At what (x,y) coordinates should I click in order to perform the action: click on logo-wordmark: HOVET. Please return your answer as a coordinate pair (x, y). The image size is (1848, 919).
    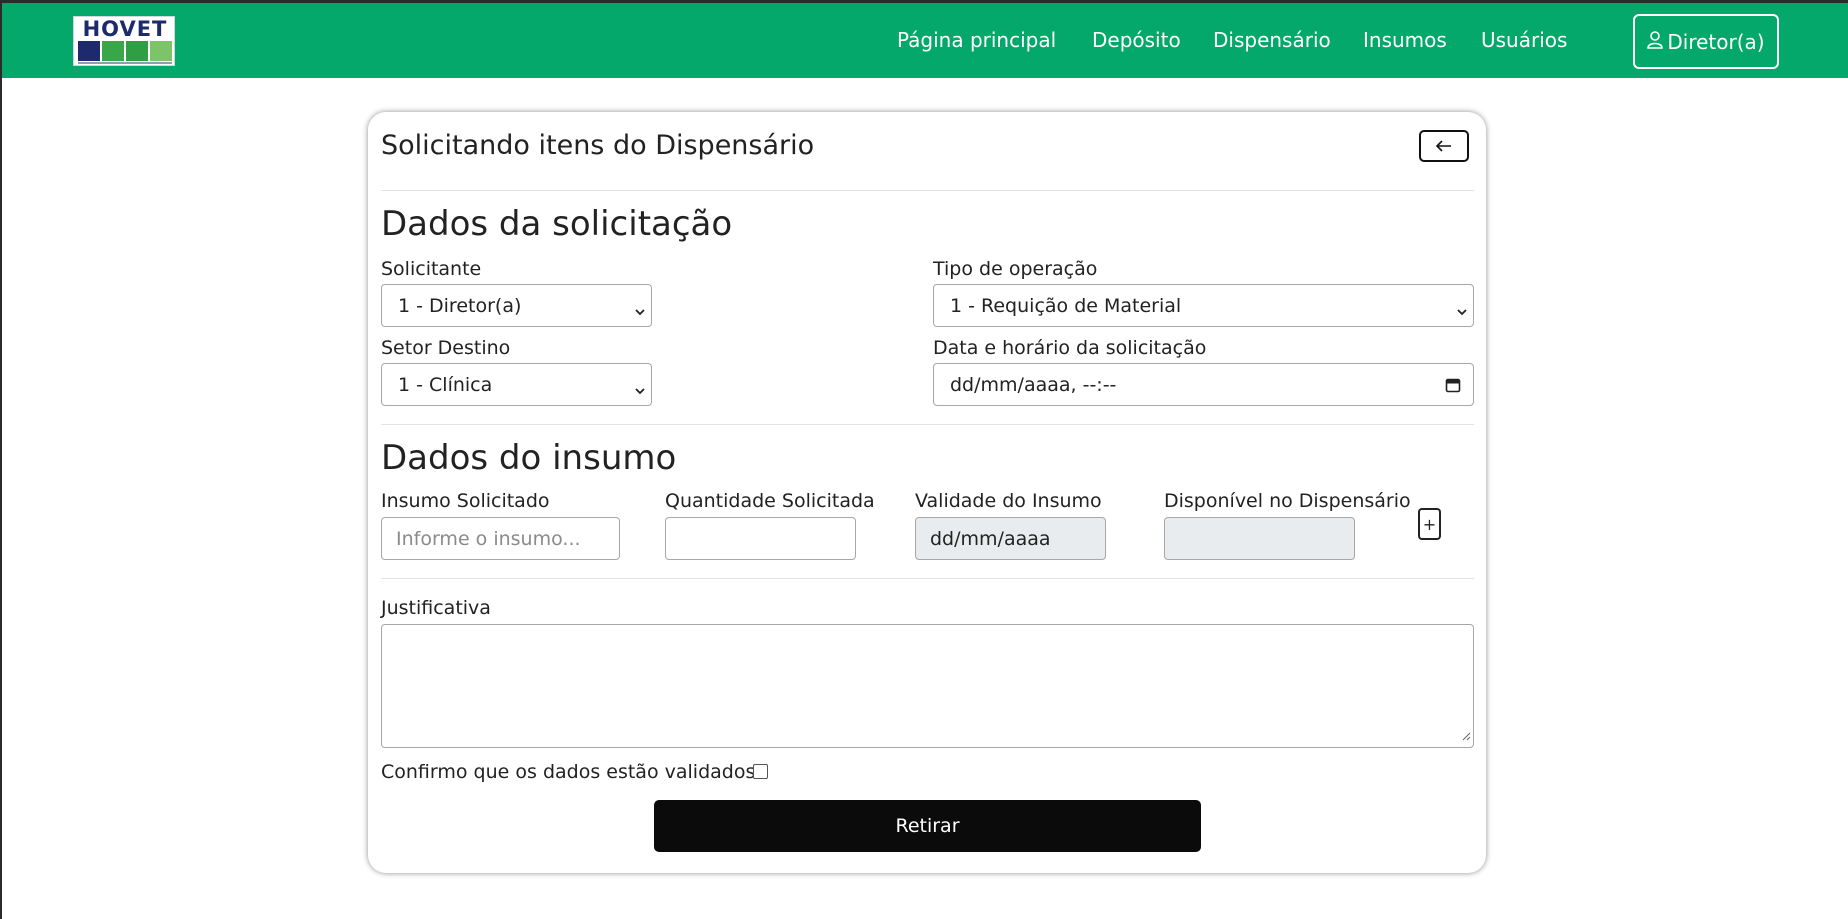
    Looking at the image, I should click on (125, 29).